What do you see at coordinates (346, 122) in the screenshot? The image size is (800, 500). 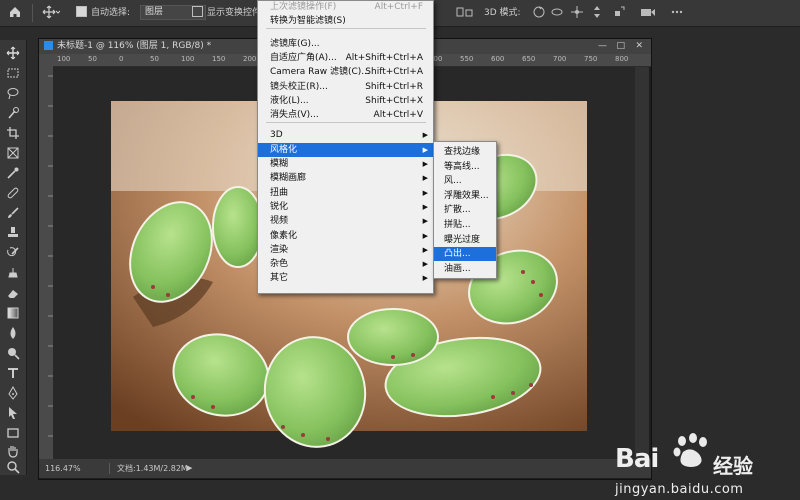 I see `menu-separator` at bounding box center [346, 122].